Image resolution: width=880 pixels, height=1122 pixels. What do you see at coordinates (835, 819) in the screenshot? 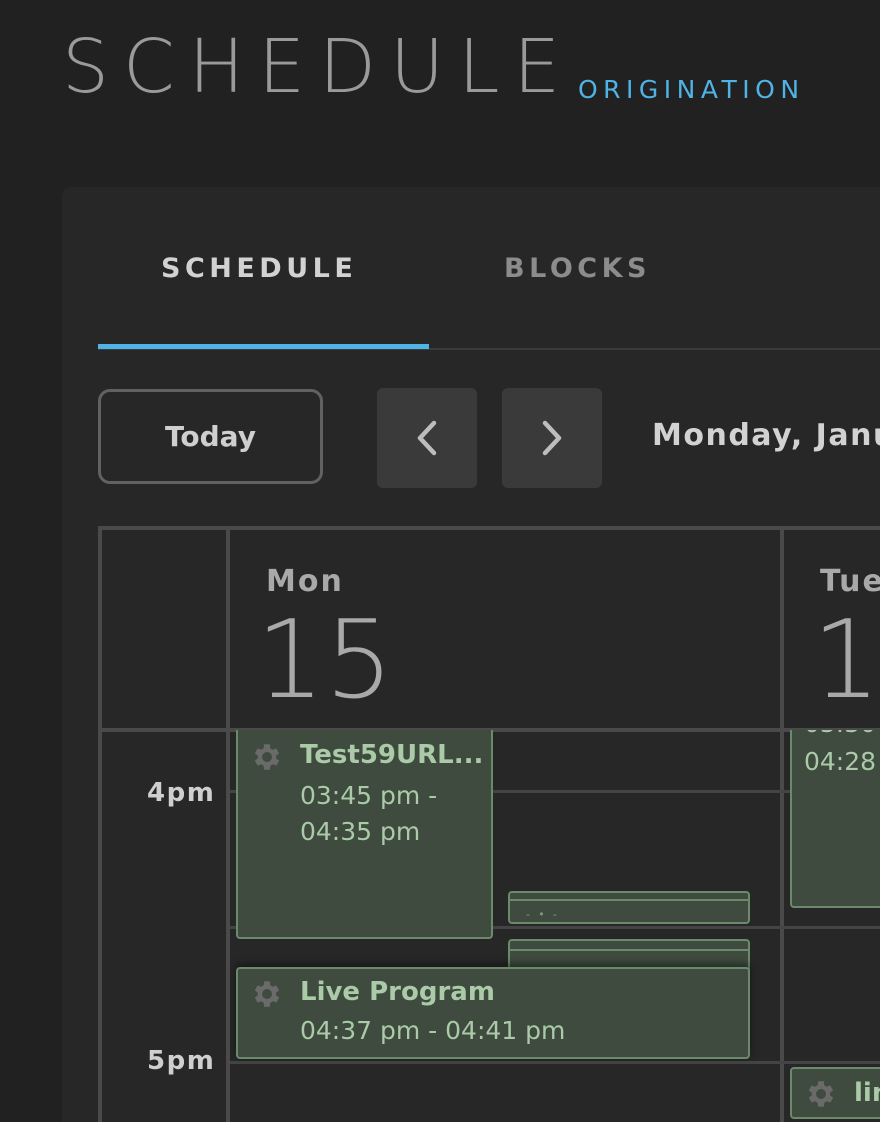
I see `event-tue: 03:30 04:28` at bounding box center [835, 819].